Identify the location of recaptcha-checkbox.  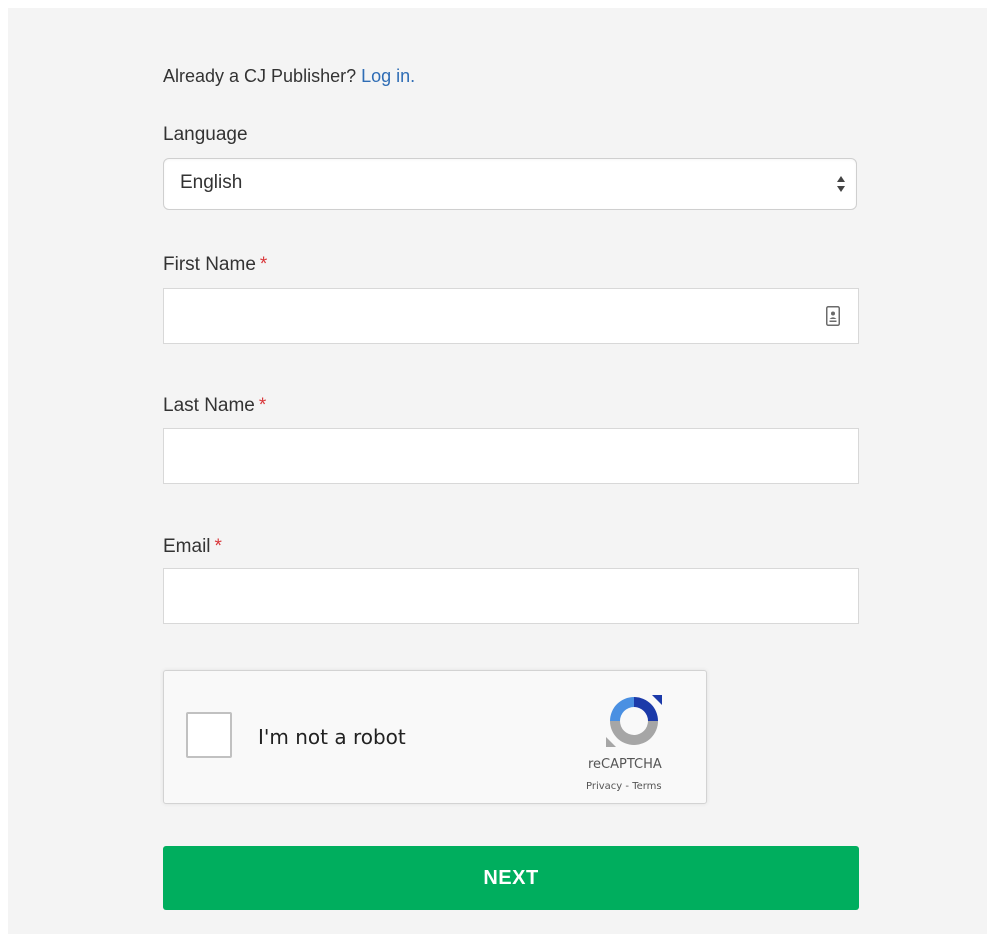
(209, 735).